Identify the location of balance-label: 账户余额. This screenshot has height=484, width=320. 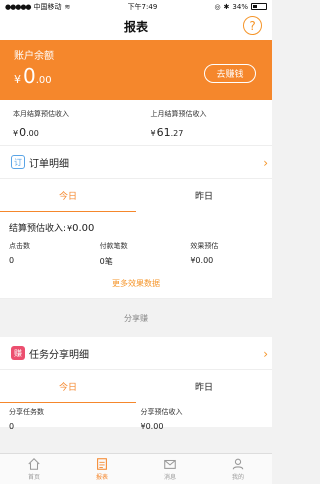
(34, 56).